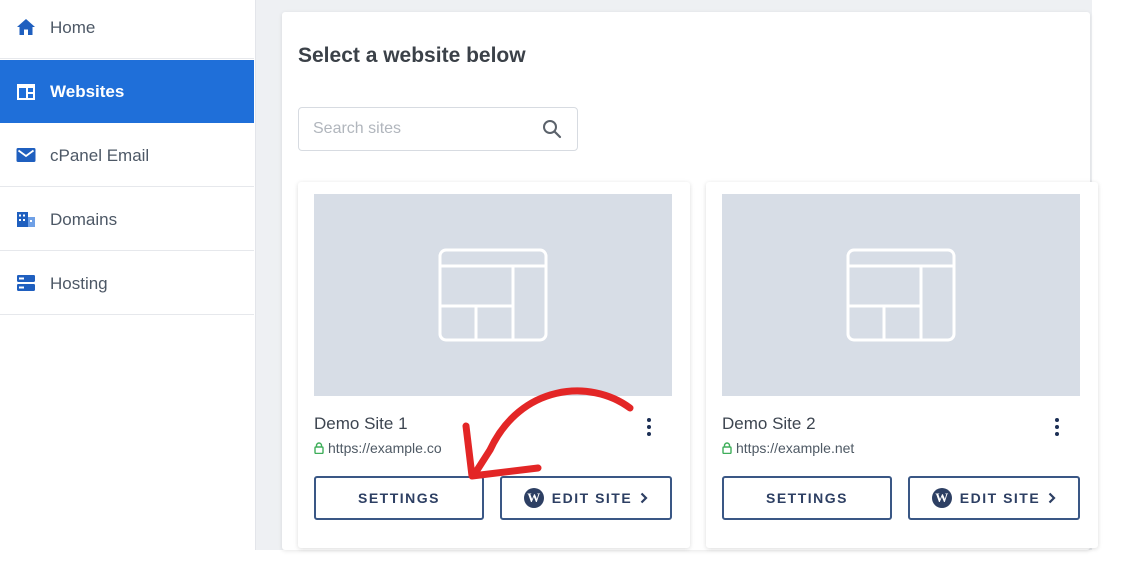 This screenshot has height=563, width=1129. Describe the element at coordinates (127, 29) in the screenshot. I see `sidebar-item-home: Home` at that location.